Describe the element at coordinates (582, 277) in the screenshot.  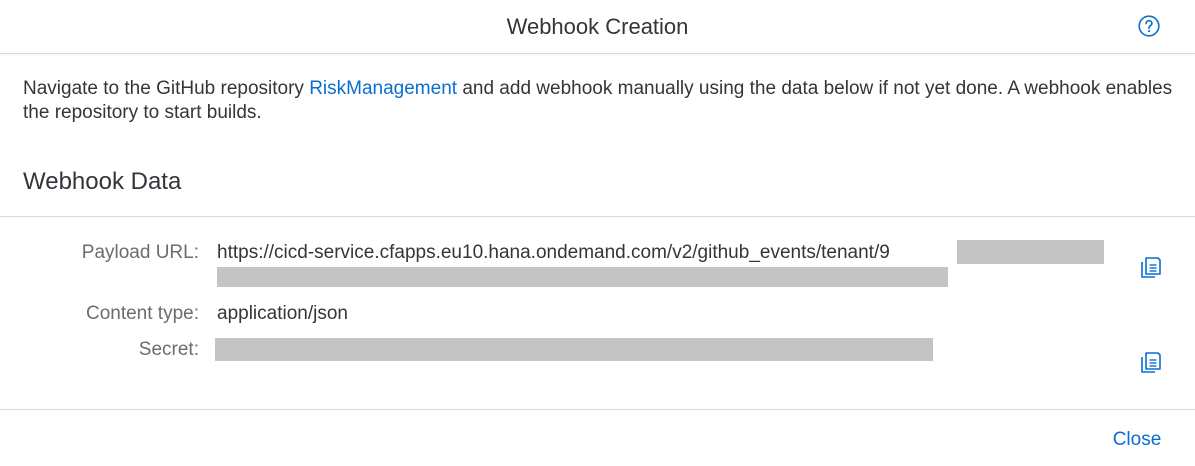
I see `payload-url-redaction-line2` at that location.